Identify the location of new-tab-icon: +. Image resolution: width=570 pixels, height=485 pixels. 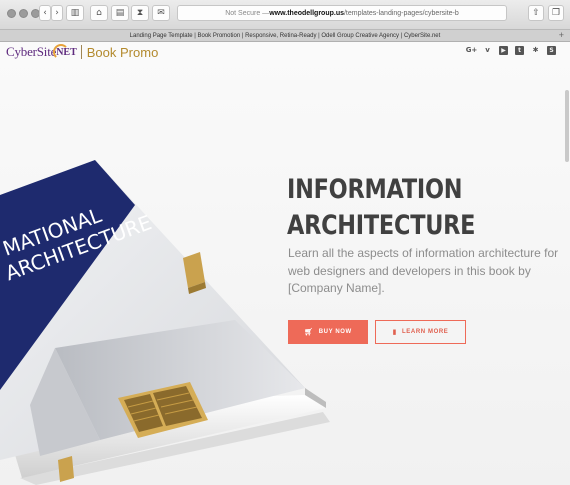
(561, 35).